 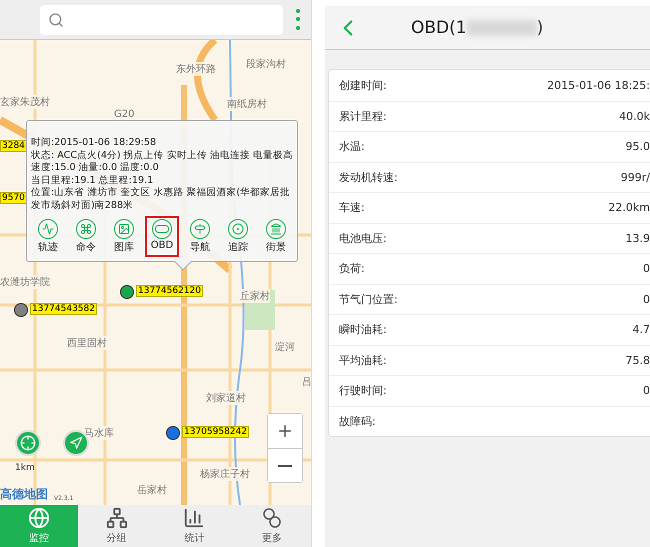 I want to click on action-button: OBD, so click(x=162, y=236).